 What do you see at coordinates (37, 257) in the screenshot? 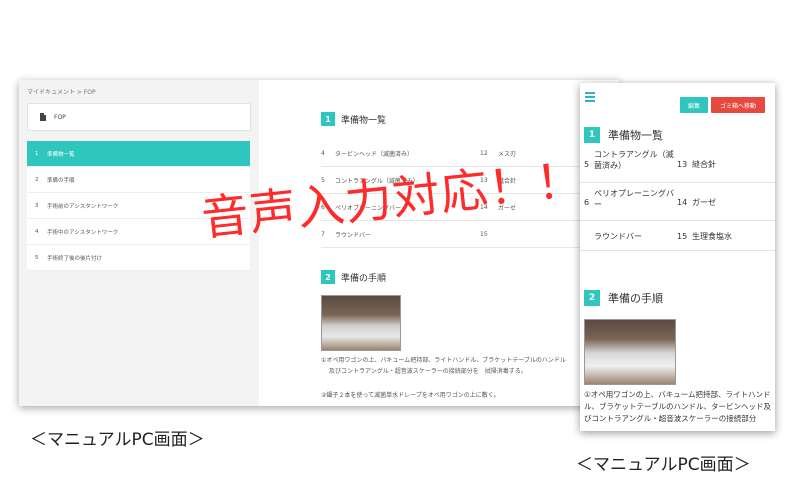
I see `nav-item-number: 5` at bounding box center [37, 257].